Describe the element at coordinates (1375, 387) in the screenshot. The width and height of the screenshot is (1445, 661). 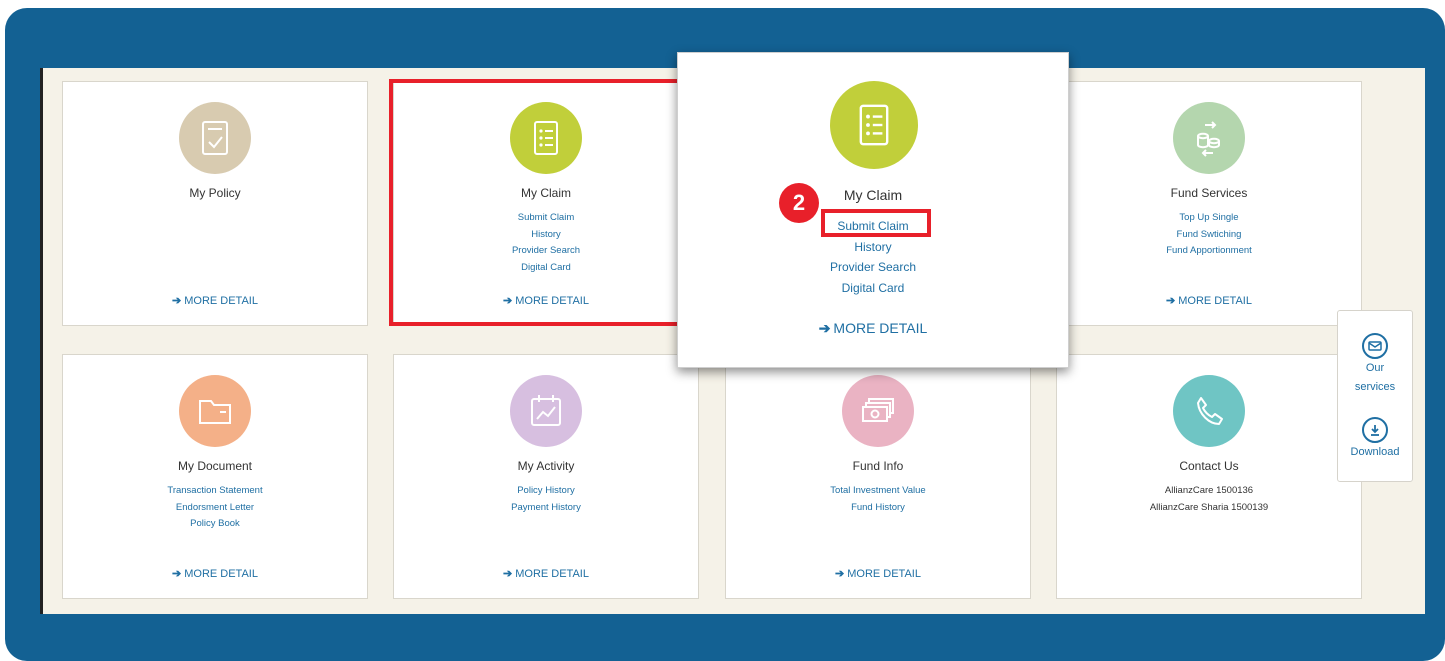
I see `our-services-label-2: services` at that location.